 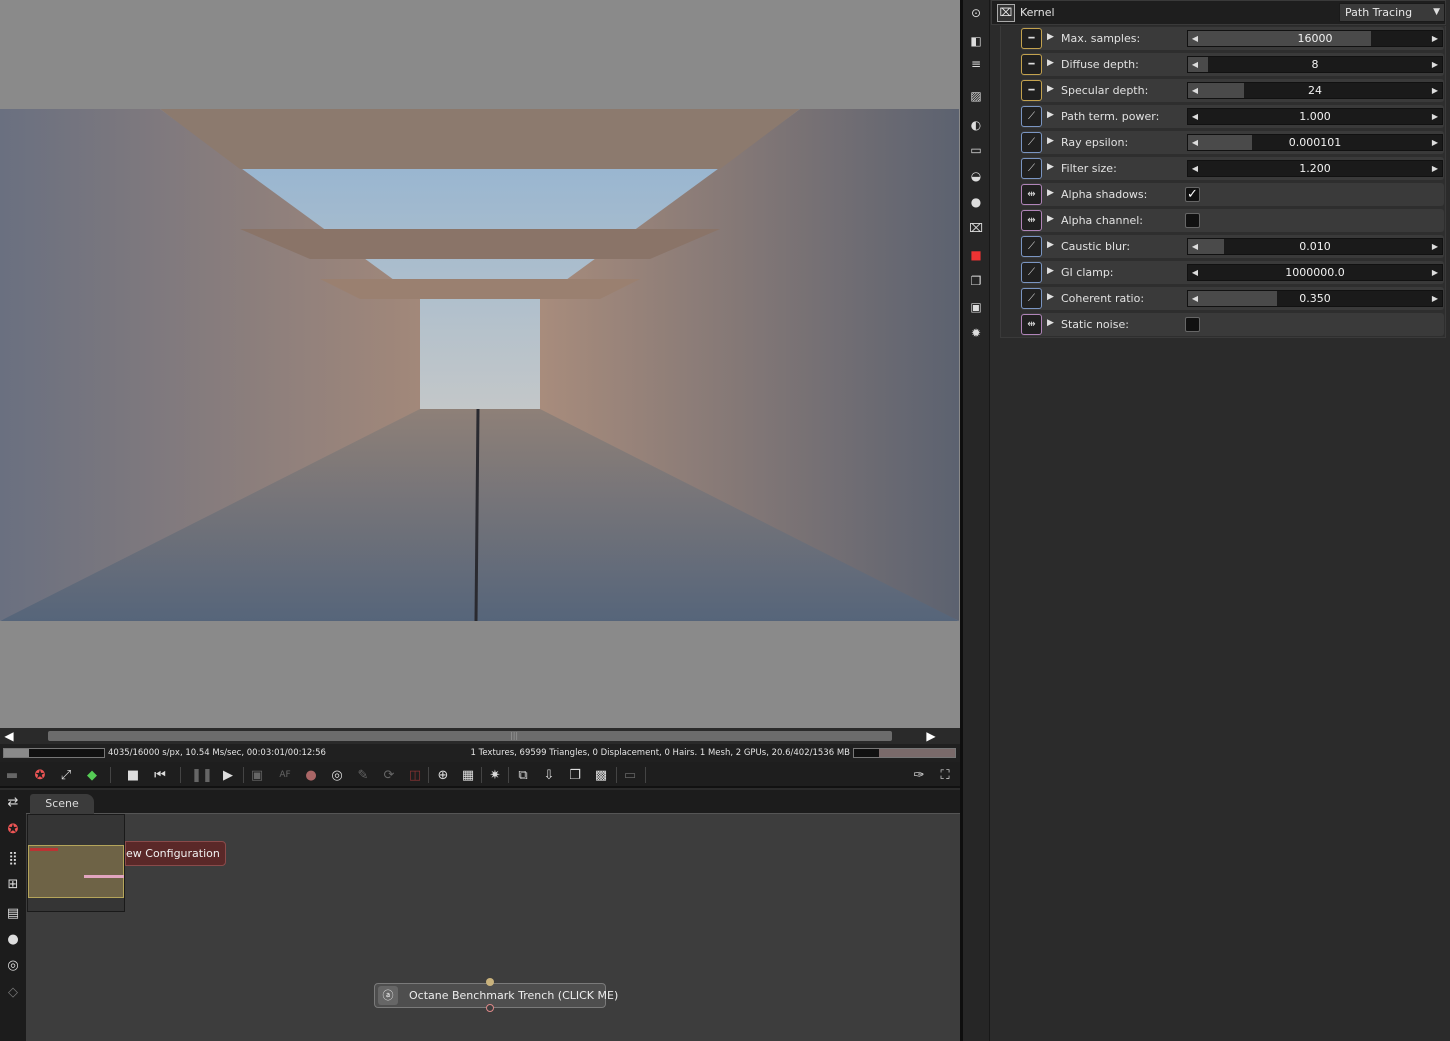 What do you see at coordinates (1315, 142) in the screenshot?
I see `property-slider: ◀ 0.000101 ▶` at bounding box center [1315, 142].